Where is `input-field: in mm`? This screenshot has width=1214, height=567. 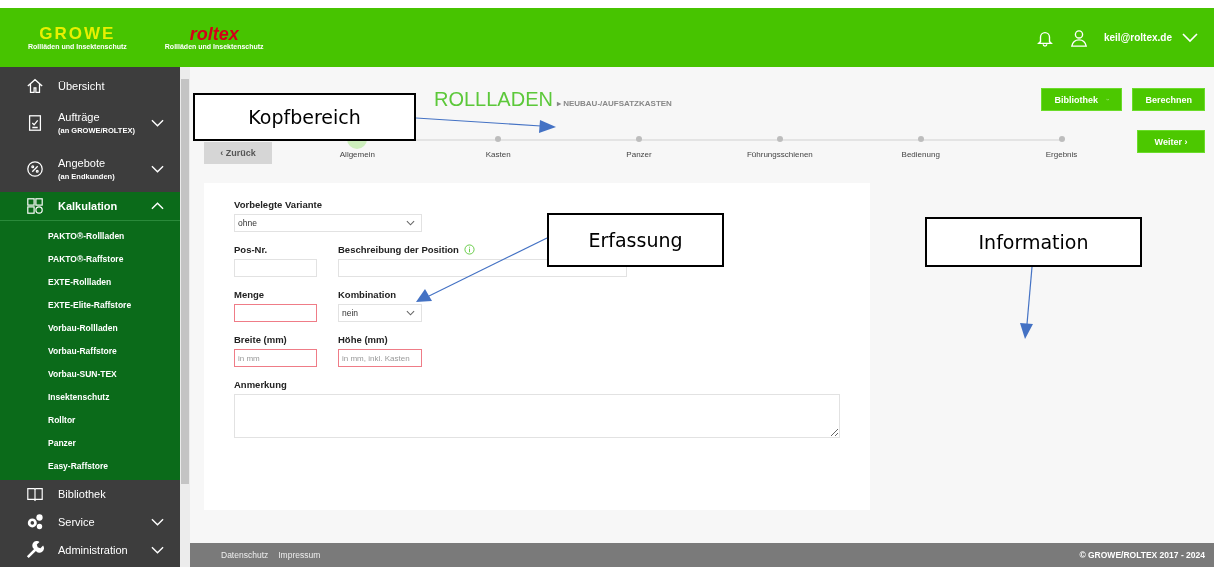
input-field: in mm is located at coordinates (275, 358).